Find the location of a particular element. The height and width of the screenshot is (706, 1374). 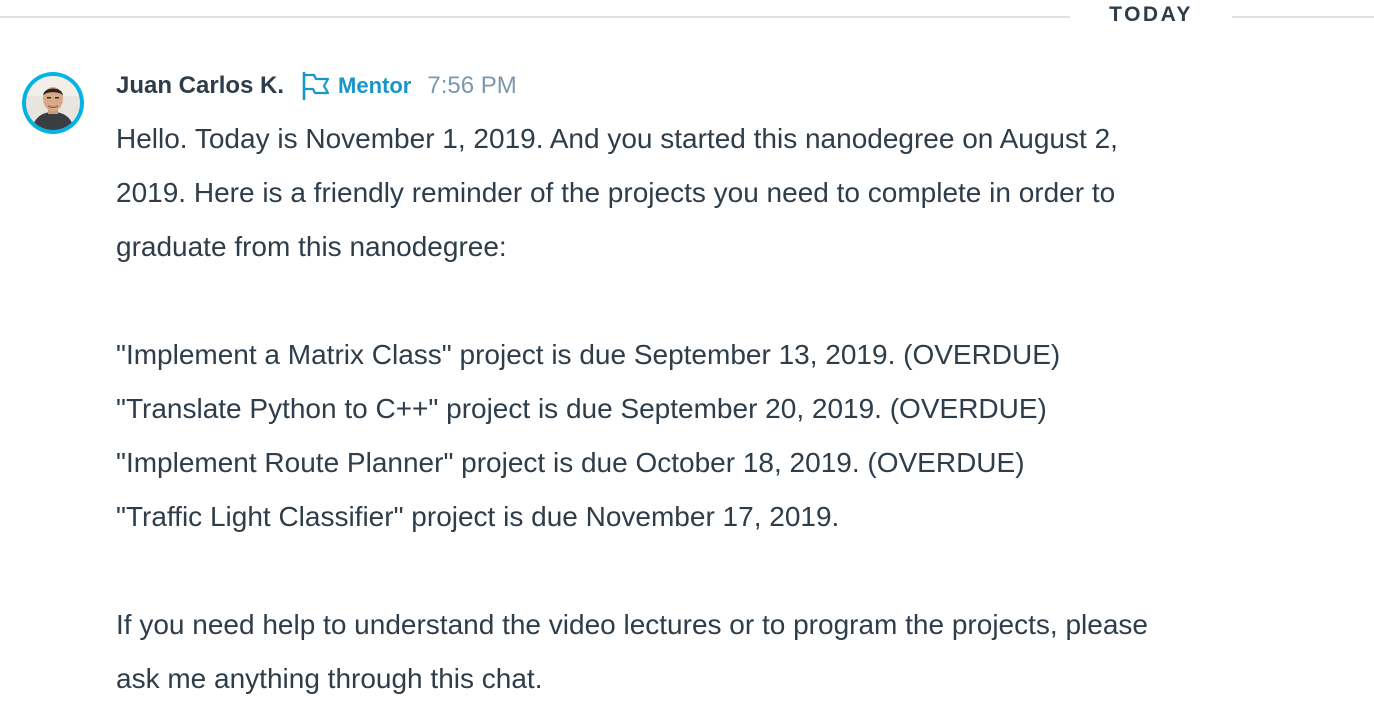

divider-line-left is located at coordinates (535, 17).